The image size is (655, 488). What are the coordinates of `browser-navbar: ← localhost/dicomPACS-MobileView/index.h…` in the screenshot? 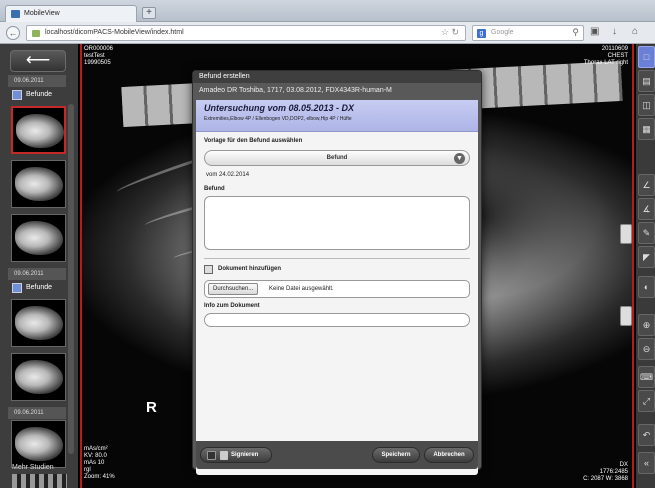 It's located at (327, 33).